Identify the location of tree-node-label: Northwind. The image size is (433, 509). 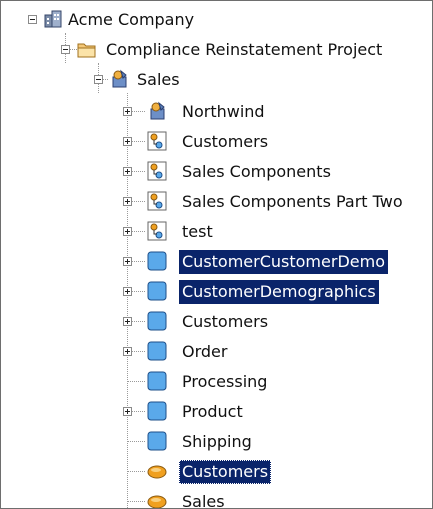
(223, 111).